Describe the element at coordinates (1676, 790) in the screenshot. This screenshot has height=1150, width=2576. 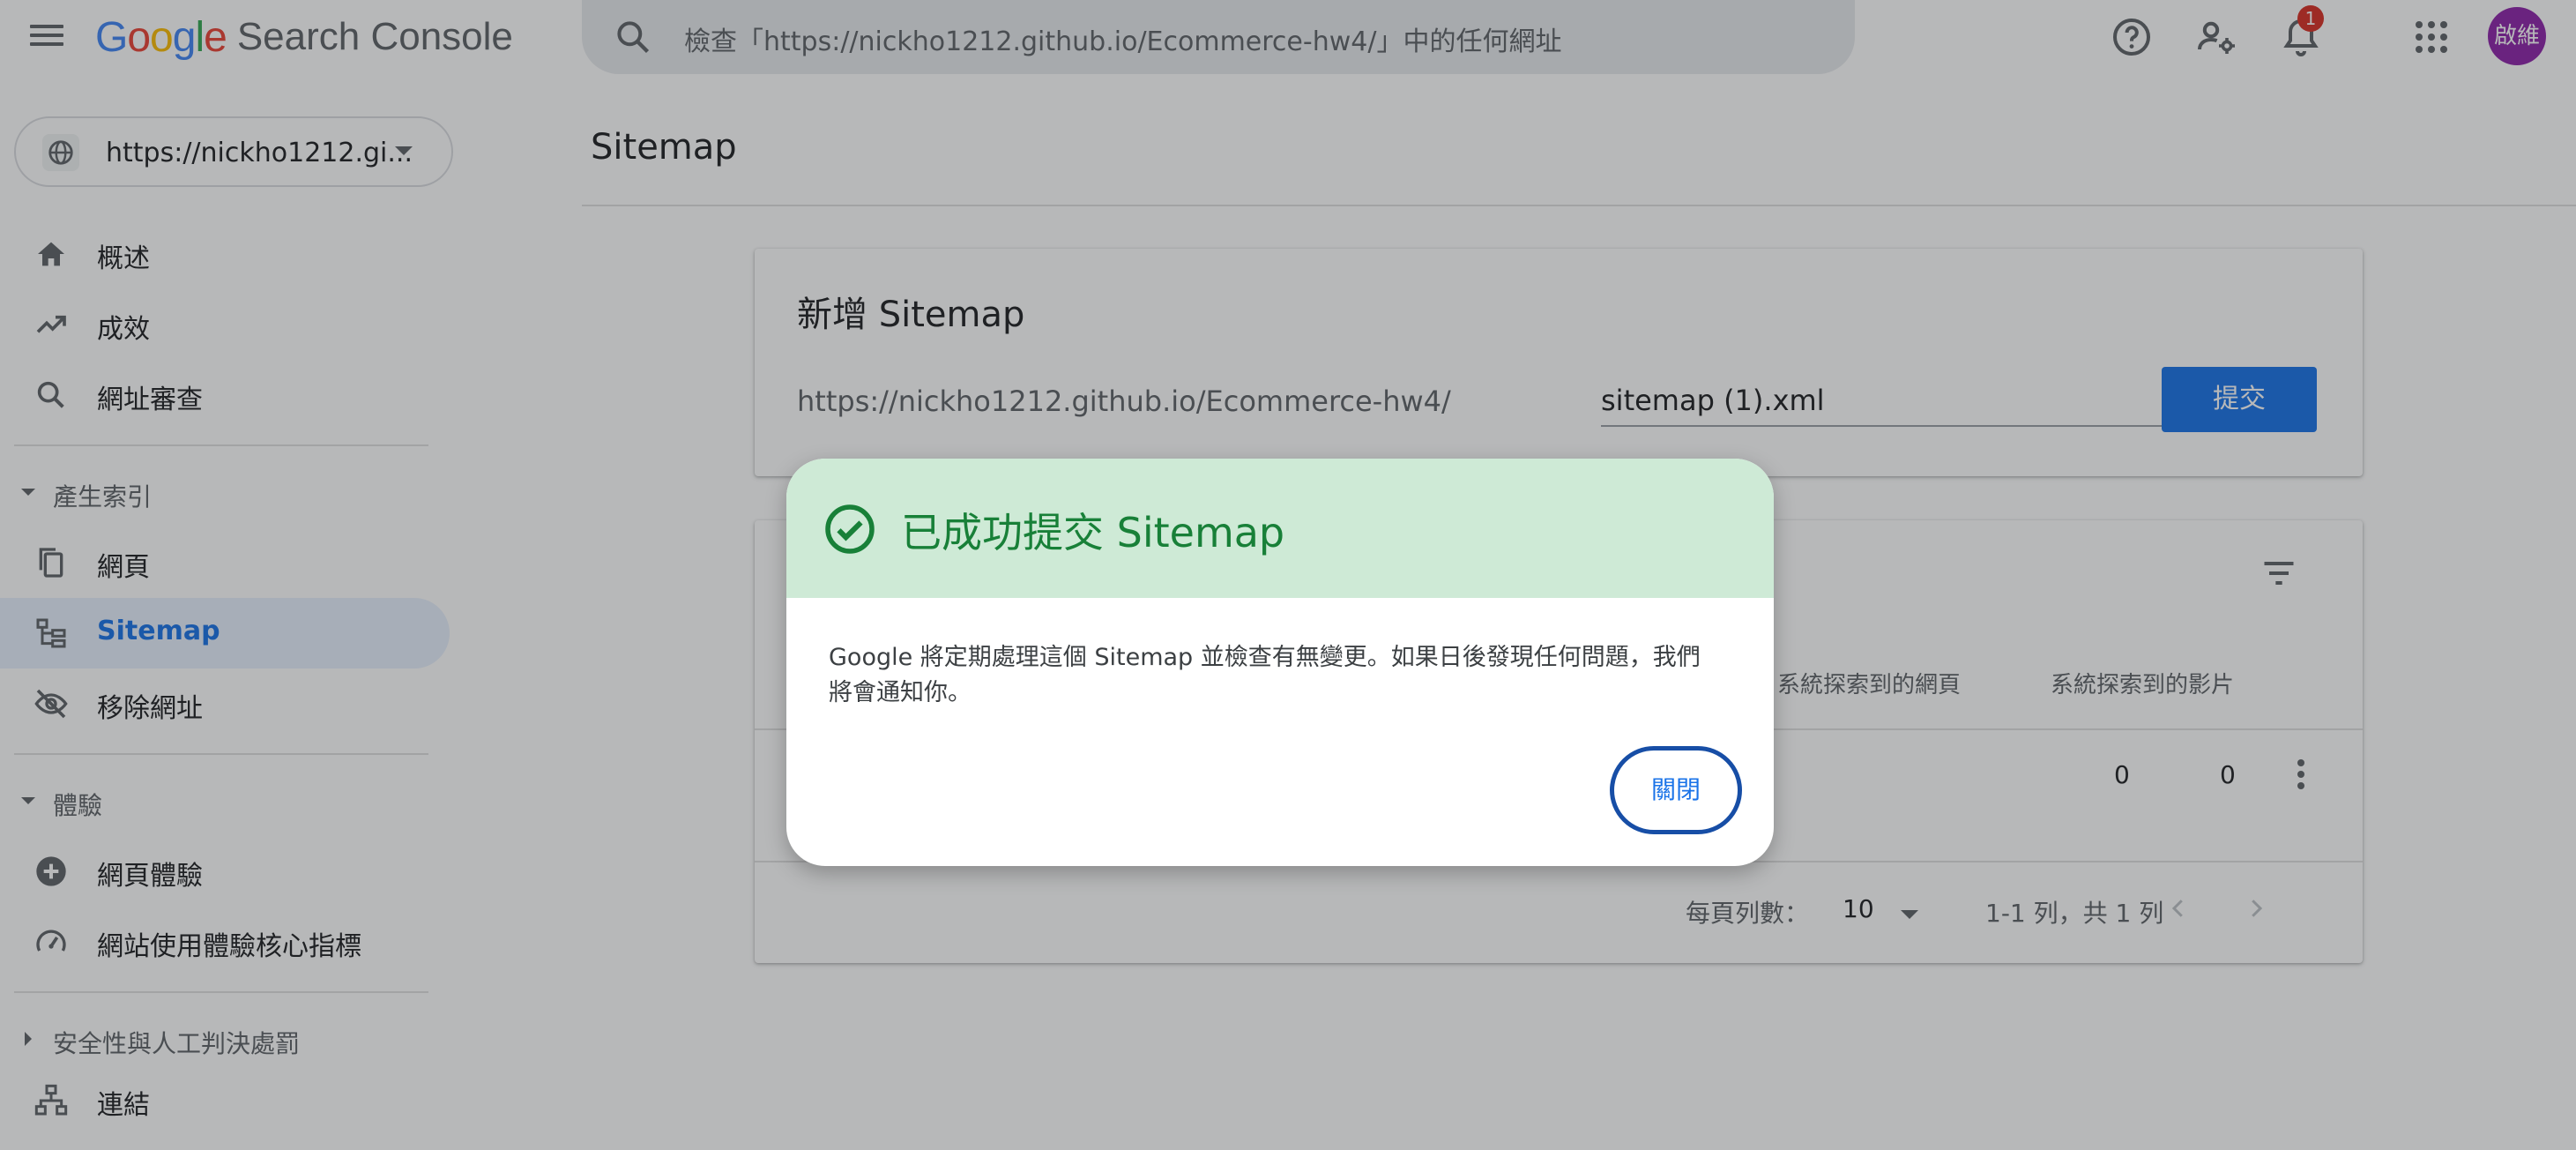
I see `close-button: 關閉` at that location.